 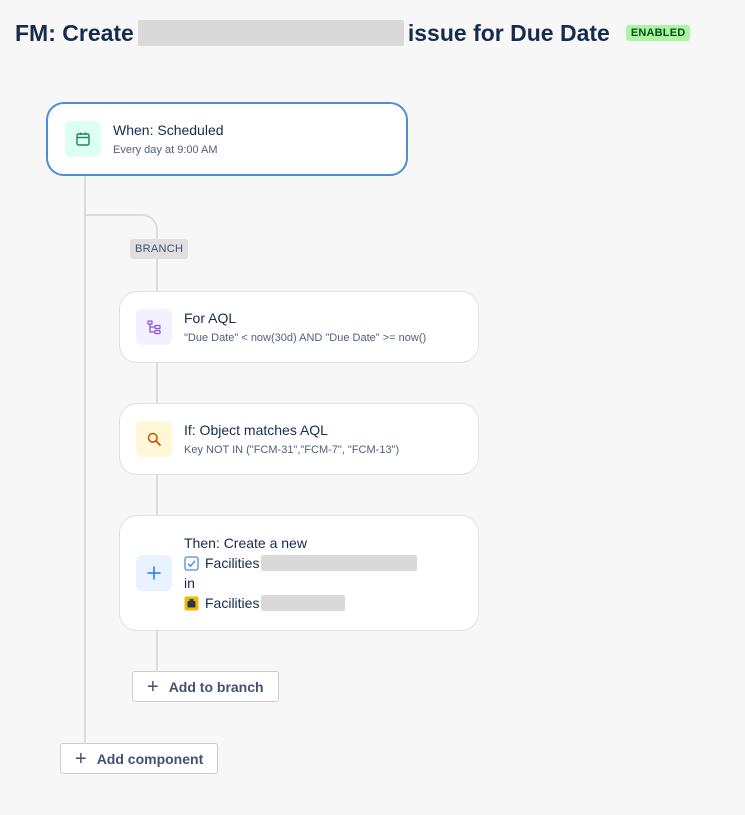 What do you see at coordinates (245, 543) in the screenshot?
I see `action-title: Then: Create a new` at bounding box center [245, 543].